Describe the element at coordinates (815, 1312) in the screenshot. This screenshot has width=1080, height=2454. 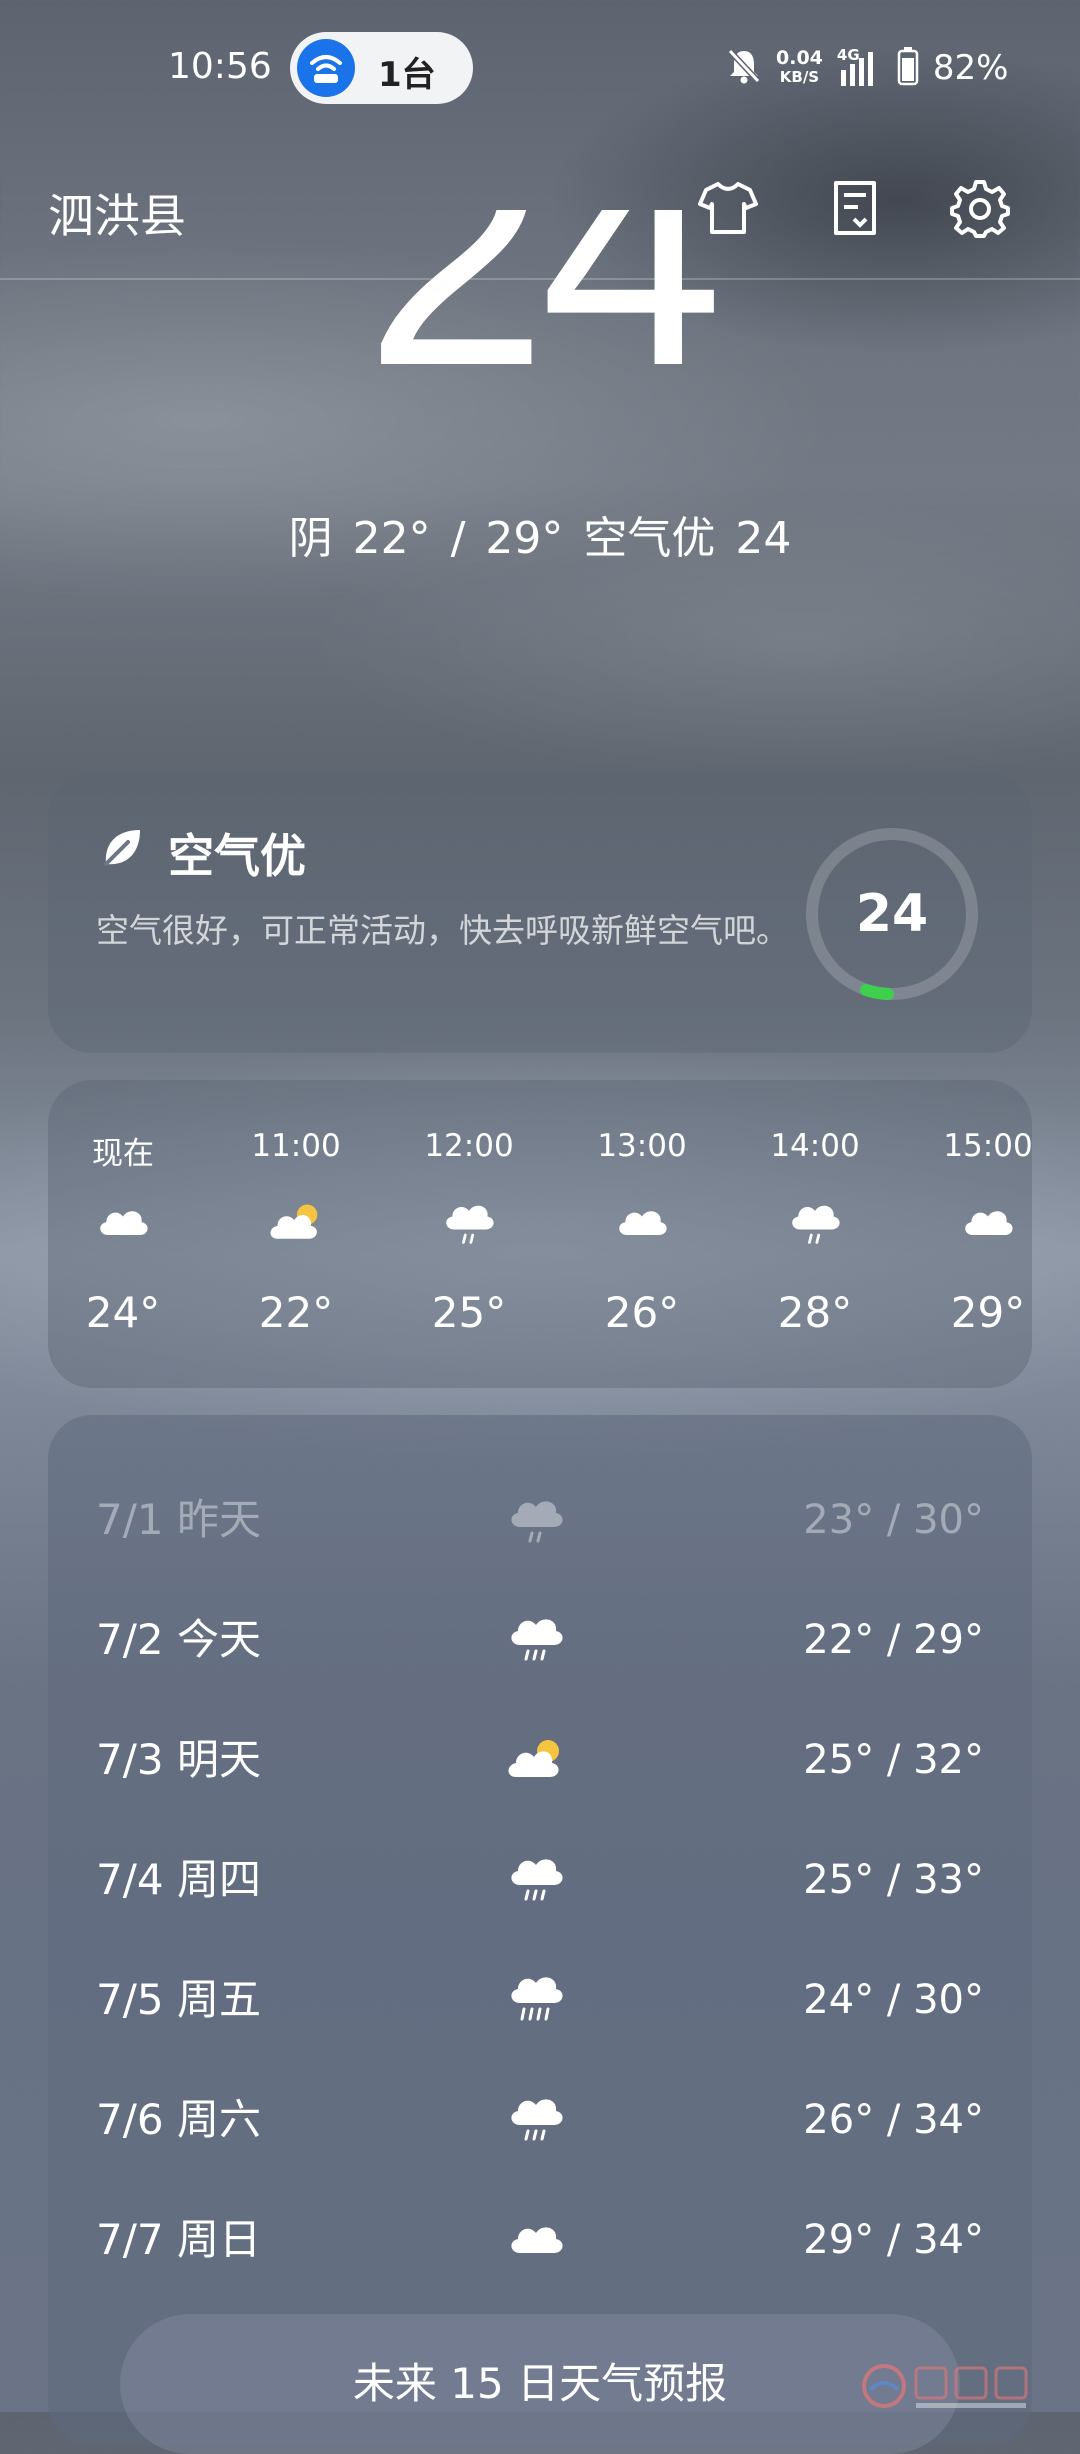
I see `hour-temperature: 28°` at that location.